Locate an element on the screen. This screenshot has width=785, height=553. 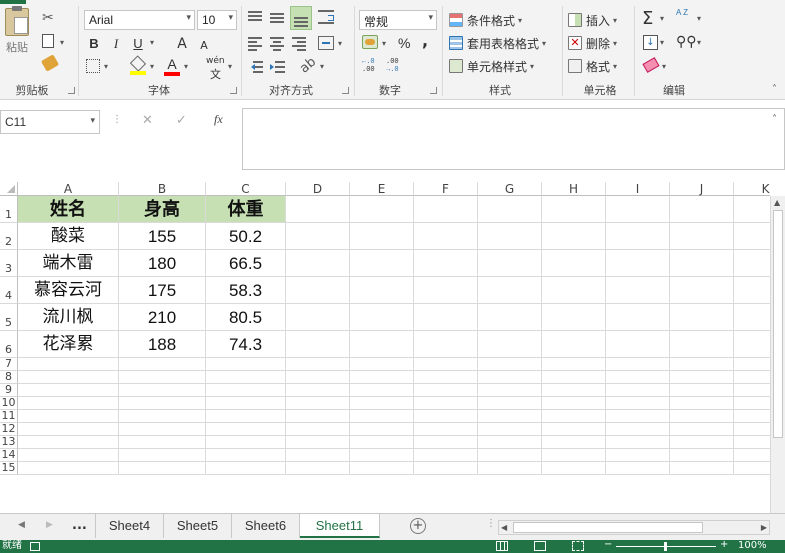
cell-j1 is located at coordinates (702, 209).